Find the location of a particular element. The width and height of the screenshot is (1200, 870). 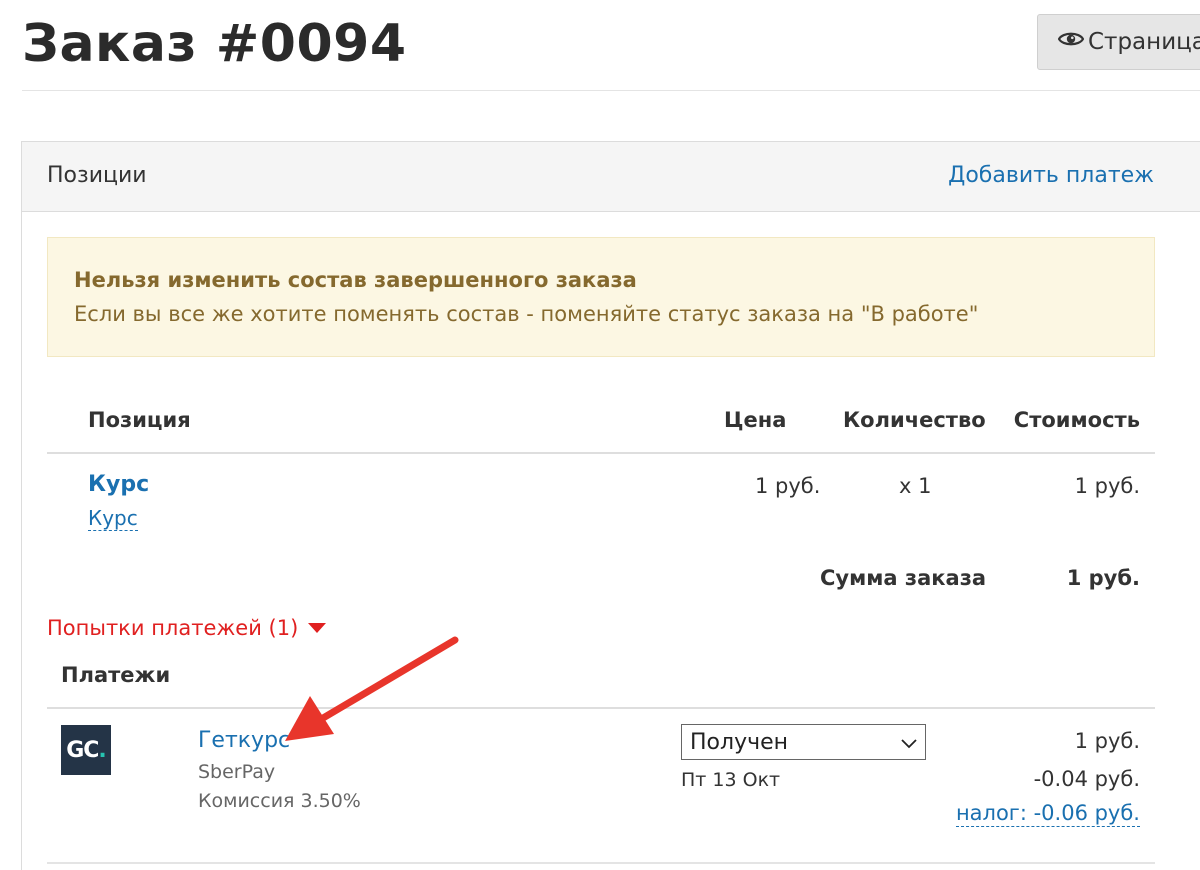

item-cost: 1 руб. is located at coordinates (1107, 486).